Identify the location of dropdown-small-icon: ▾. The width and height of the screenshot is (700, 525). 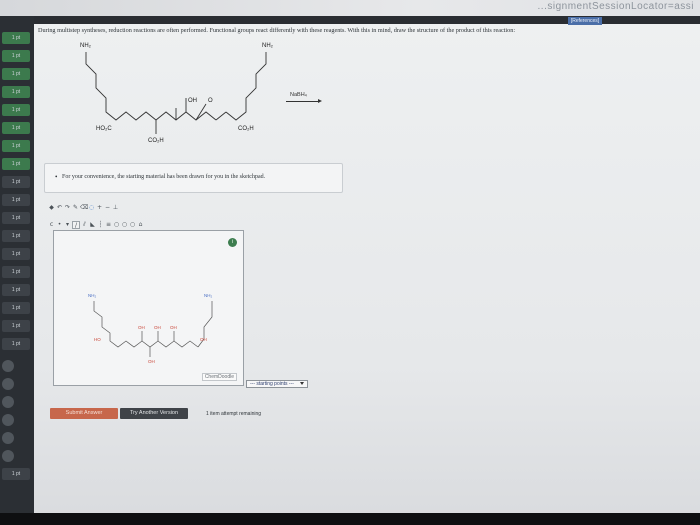
(67, 225).